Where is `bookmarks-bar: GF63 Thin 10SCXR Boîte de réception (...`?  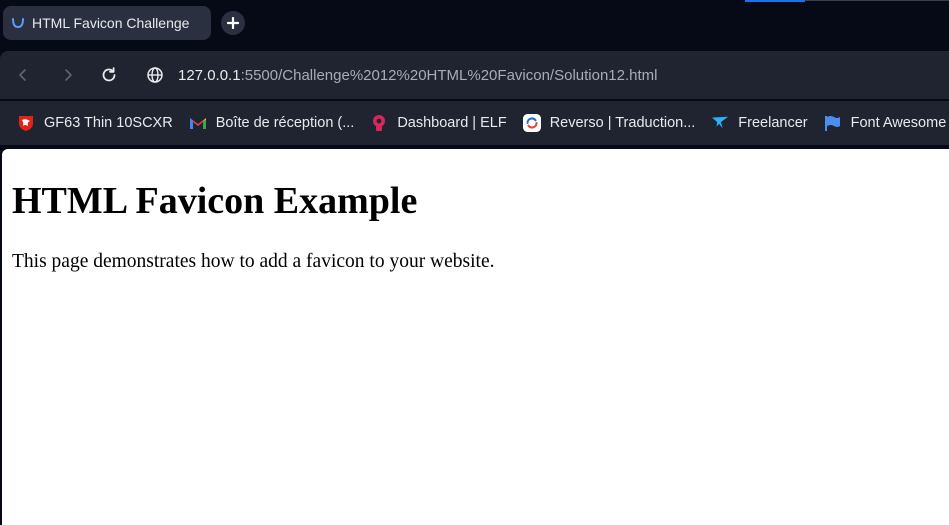
bookmarks-bar: GF63 Thin 10SCXR Boîte de réception (... is located at coordinates (474, 123).